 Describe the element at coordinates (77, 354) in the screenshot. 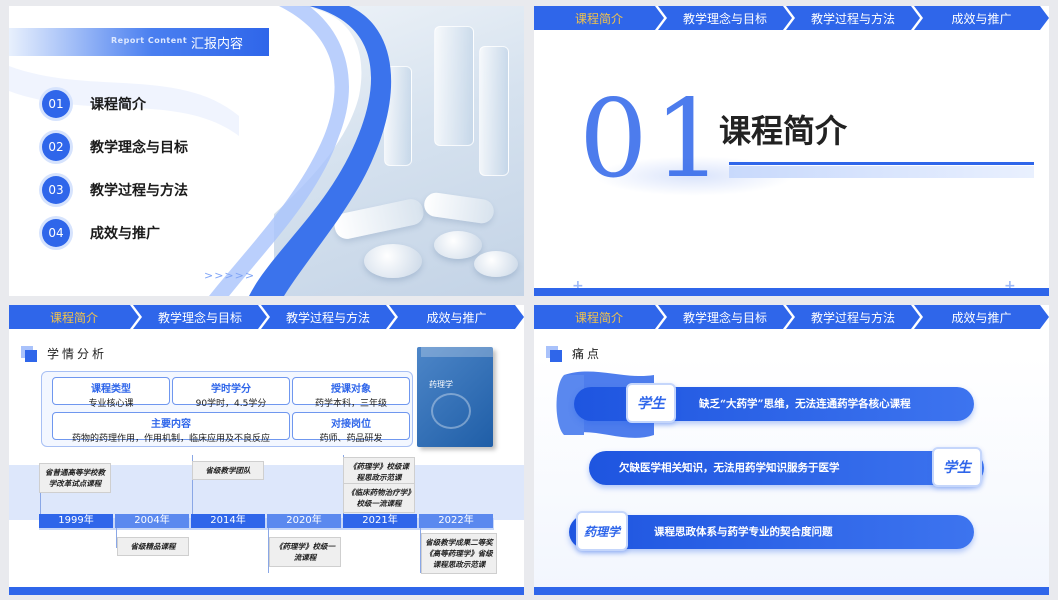

I see `section-title: 学情分析` at that location.